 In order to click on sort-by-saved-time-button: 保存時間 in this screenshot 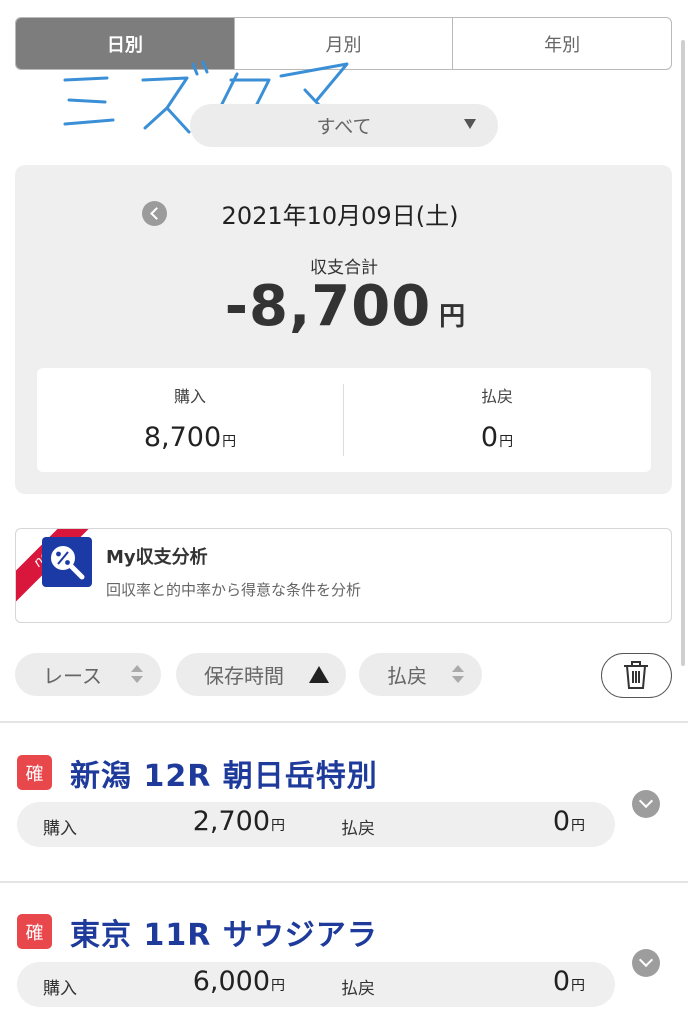, I will do `click(261, 674)`.